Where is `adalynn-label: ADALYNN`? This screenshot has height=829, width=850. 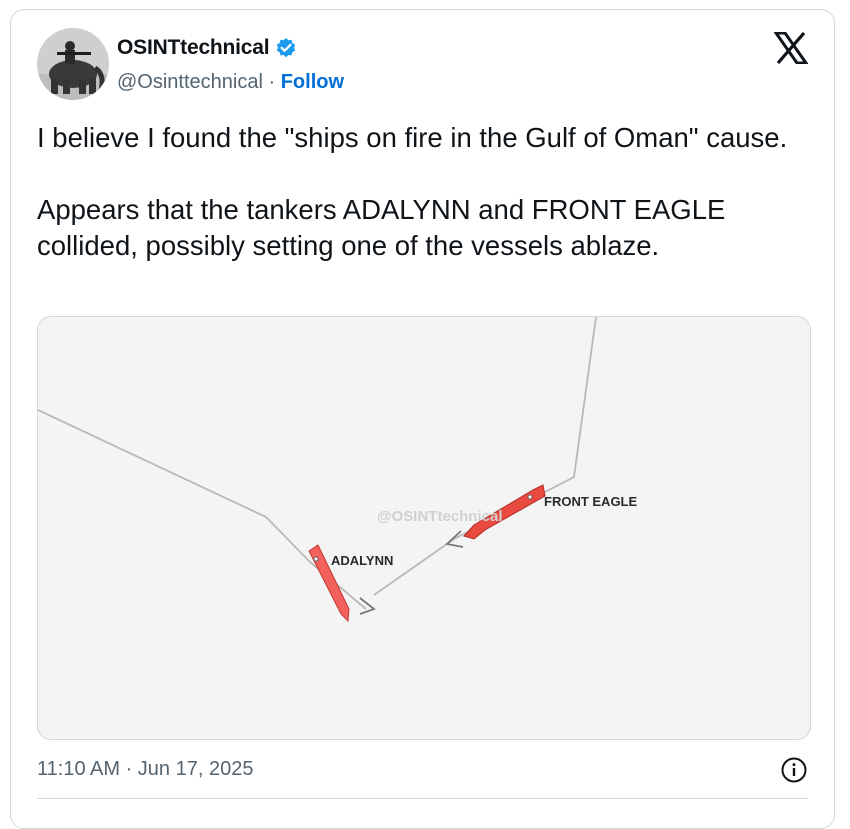 adalynn-label: ADALYNN is located at coordinates (362, 560).